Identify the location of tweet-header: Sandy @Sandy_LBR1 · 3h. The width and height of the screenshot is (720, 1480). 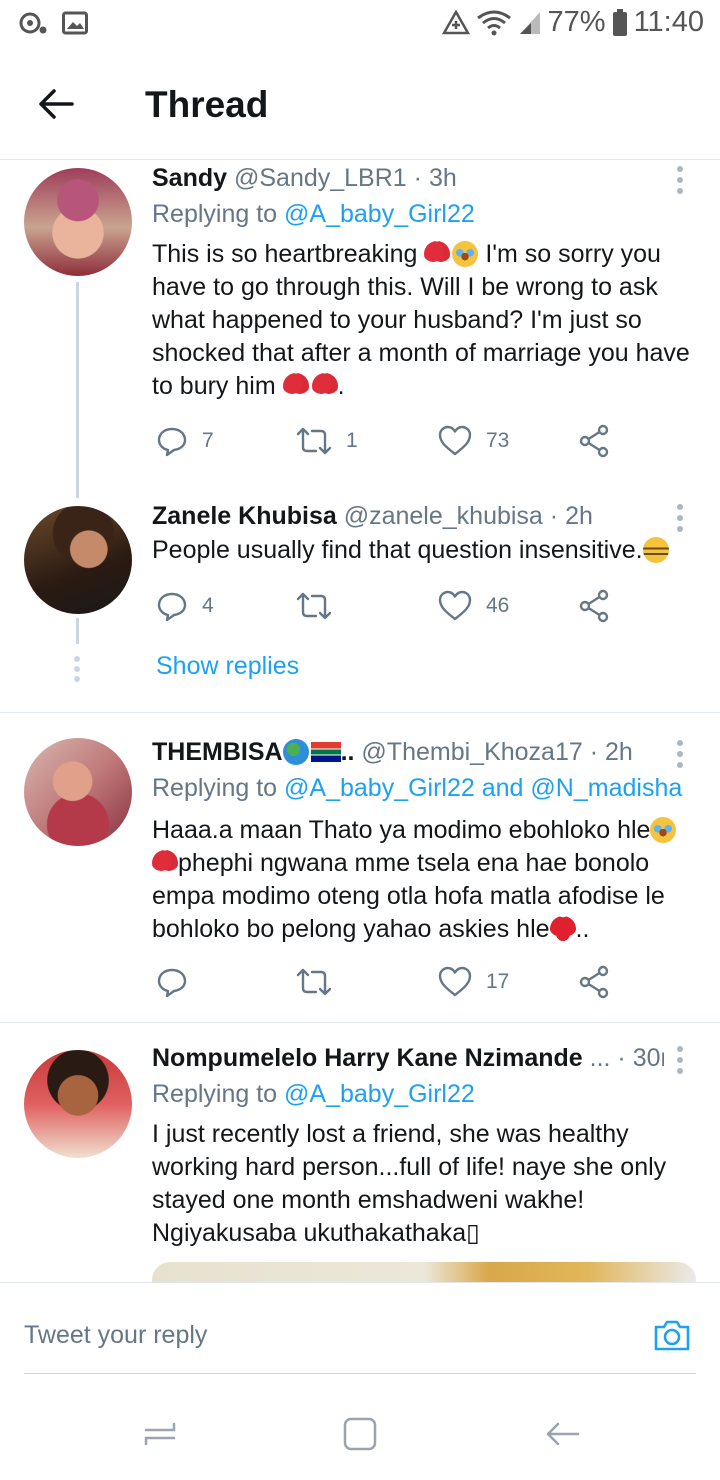
(304, 178).